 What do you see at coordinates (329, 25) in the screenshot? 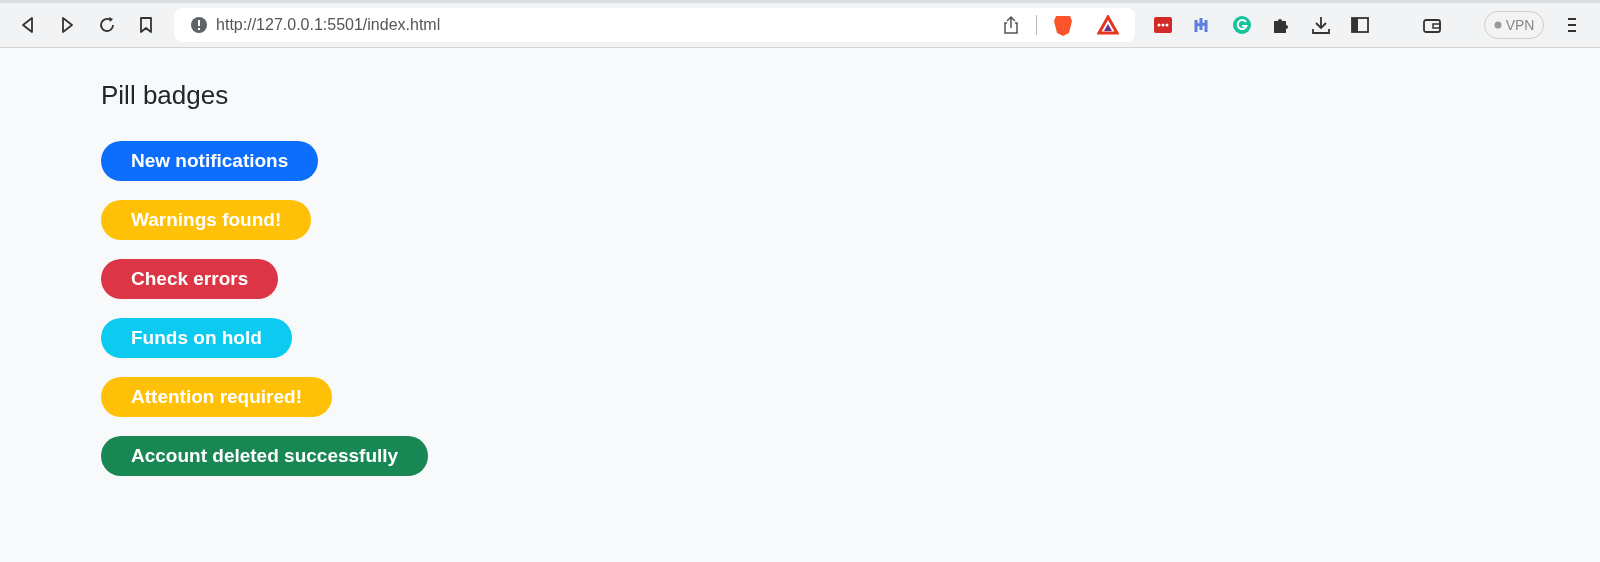
I see `url-text: http://127.0.0.1:5501/index.html` at bounding box center [329, 25].